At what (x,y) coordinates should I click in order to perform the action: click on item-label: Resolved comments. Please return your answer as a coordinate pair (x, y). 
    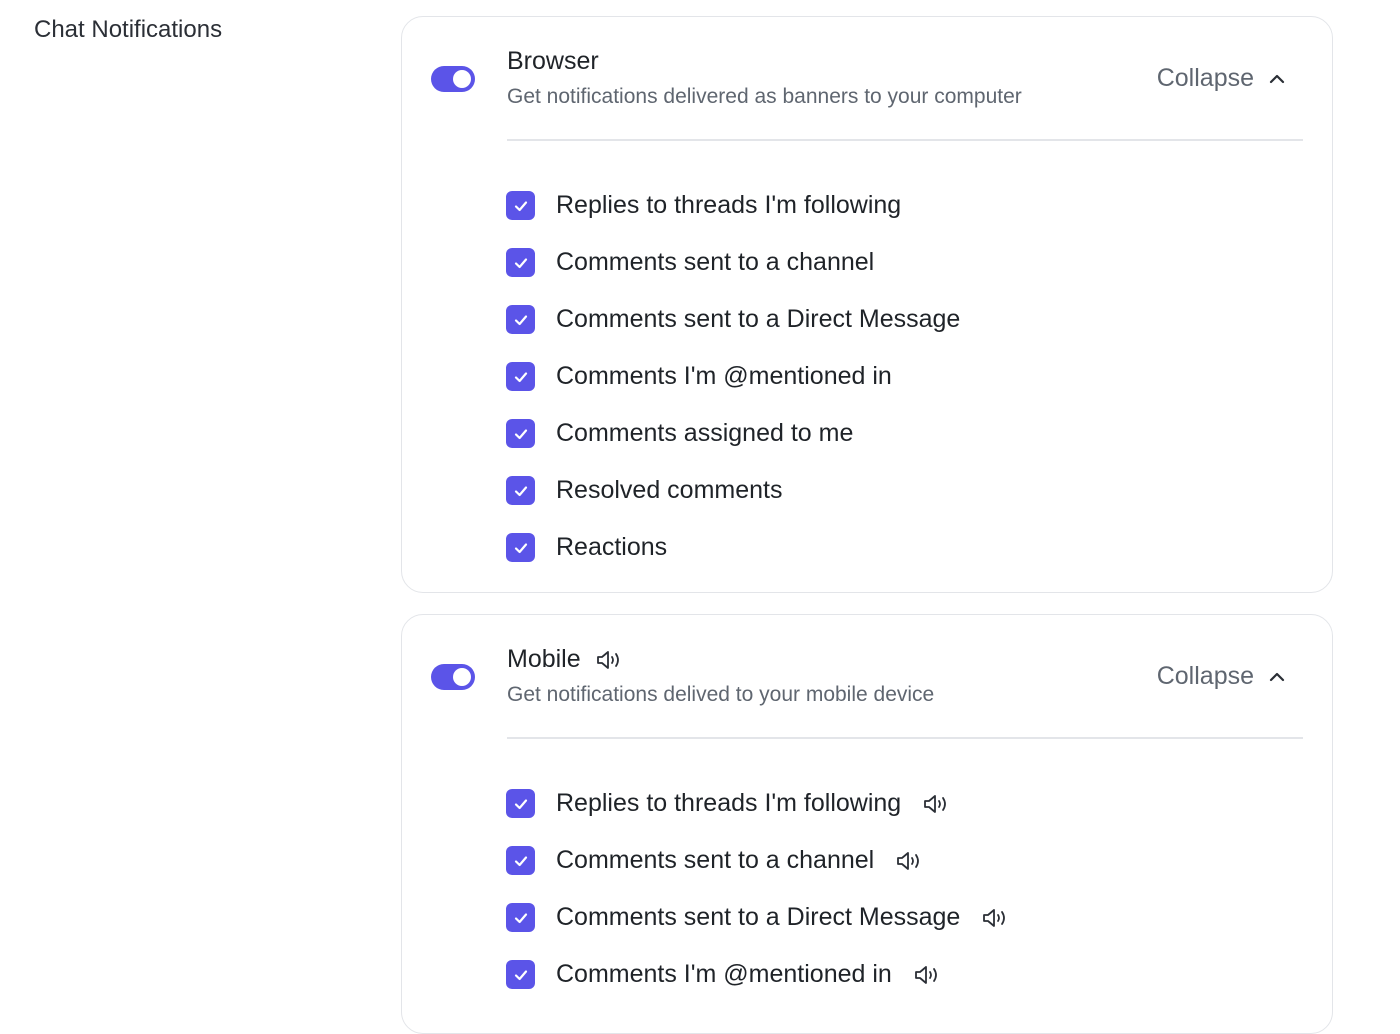
    Looking at the image, I should click on (669, 490).